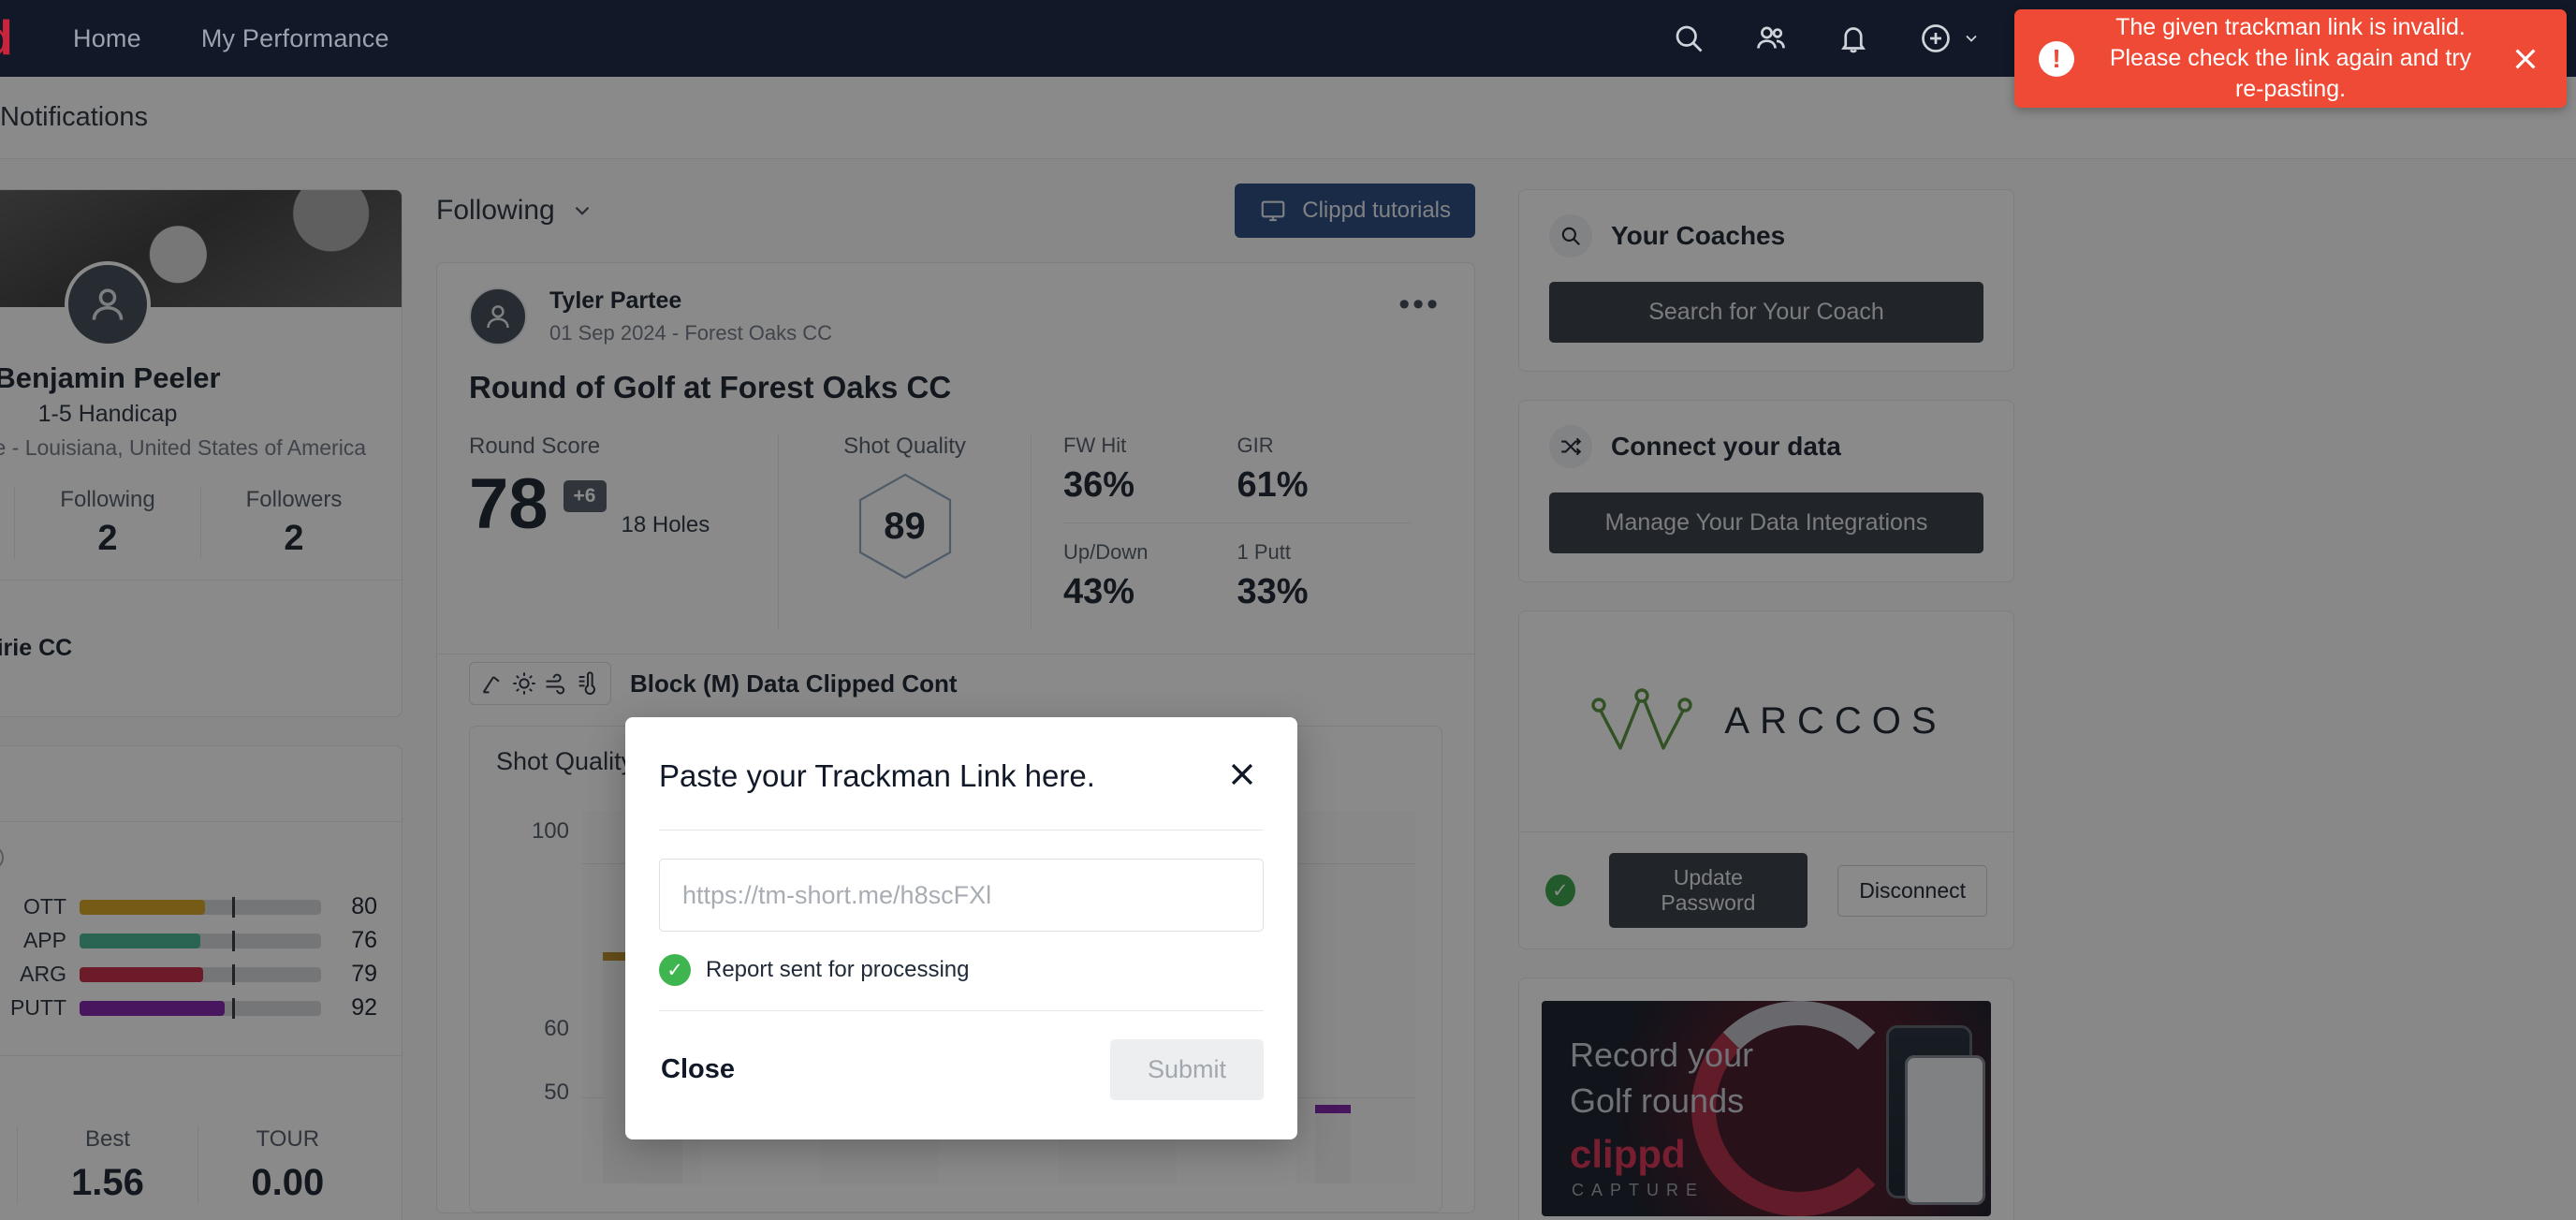 Image resolution: width=2576 pixels, height=1220 pixels. Describe the element at coordinates (1971, 38) in the screenshot. I see `chevron-down-icon` at that location.